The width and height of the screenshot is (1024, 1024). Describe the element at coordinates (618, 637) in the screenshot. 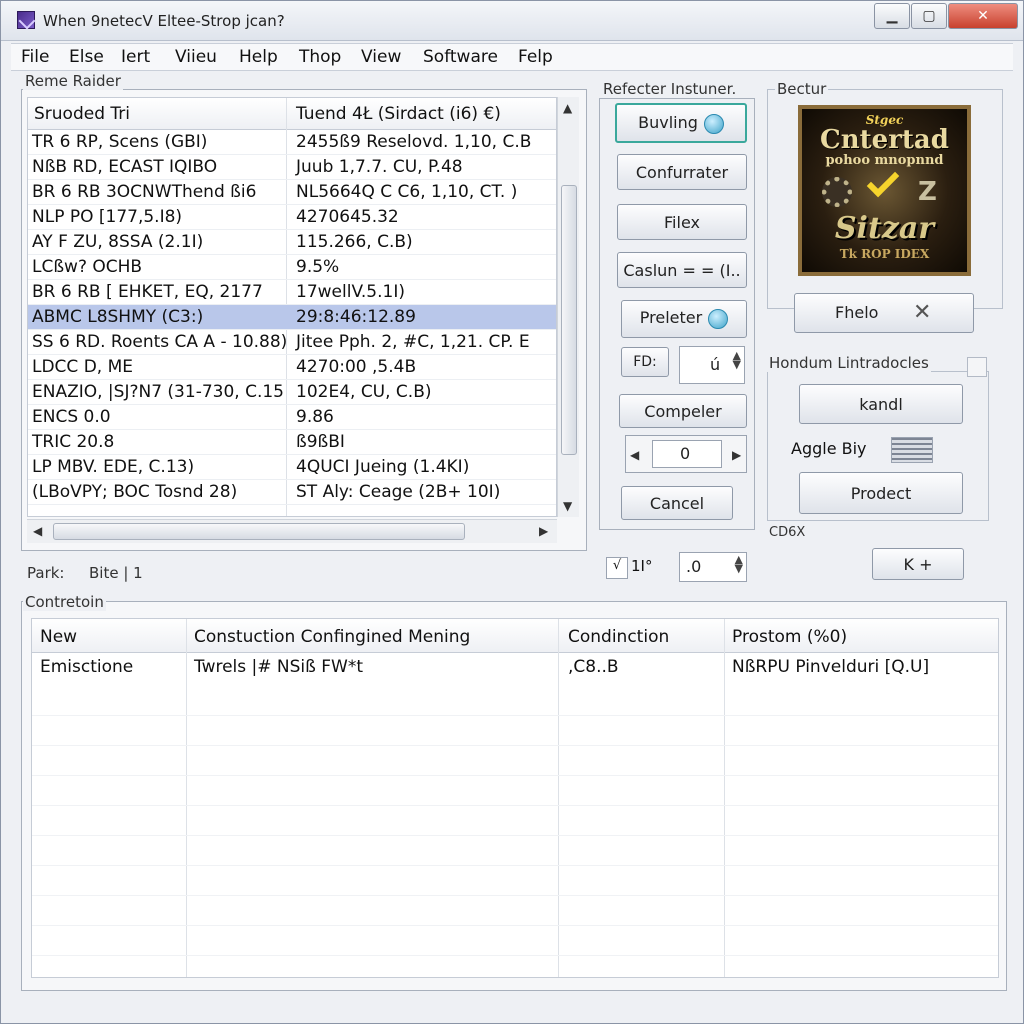

I see `column-header-condinction: Condinction` at that location.